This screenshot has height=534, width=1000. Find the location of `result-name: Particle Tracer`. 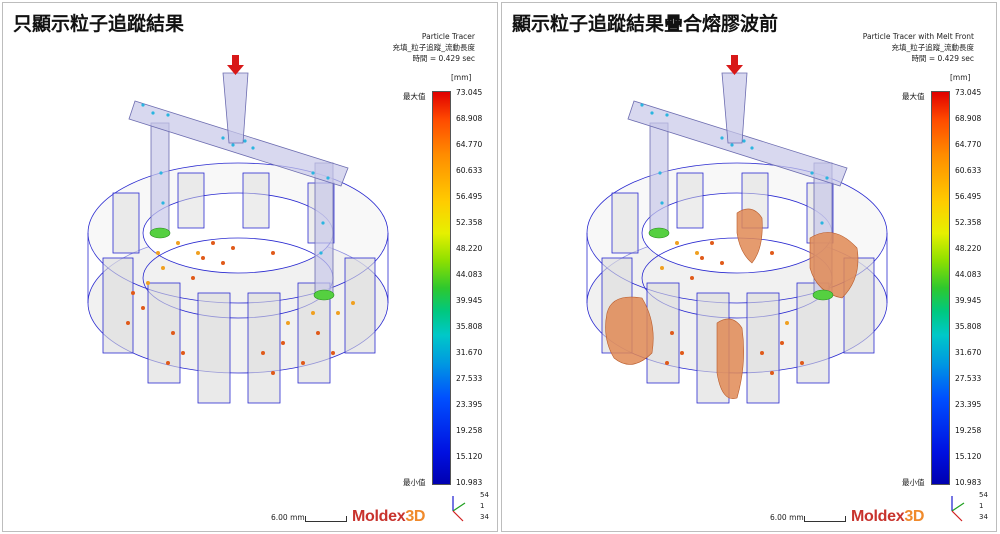

result-name: Particle Tracer is located at coordinates (448, 36).